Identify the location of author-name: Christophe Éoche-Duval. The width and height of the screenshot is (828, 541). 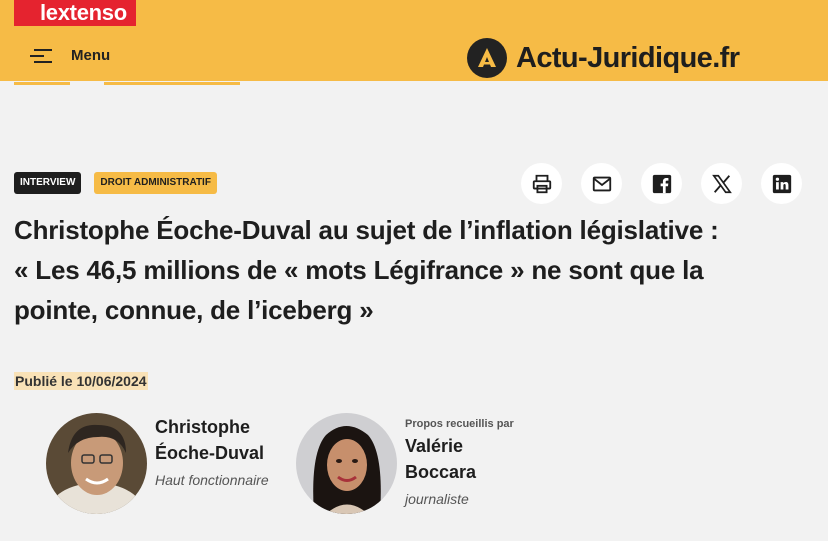
(220, 440).